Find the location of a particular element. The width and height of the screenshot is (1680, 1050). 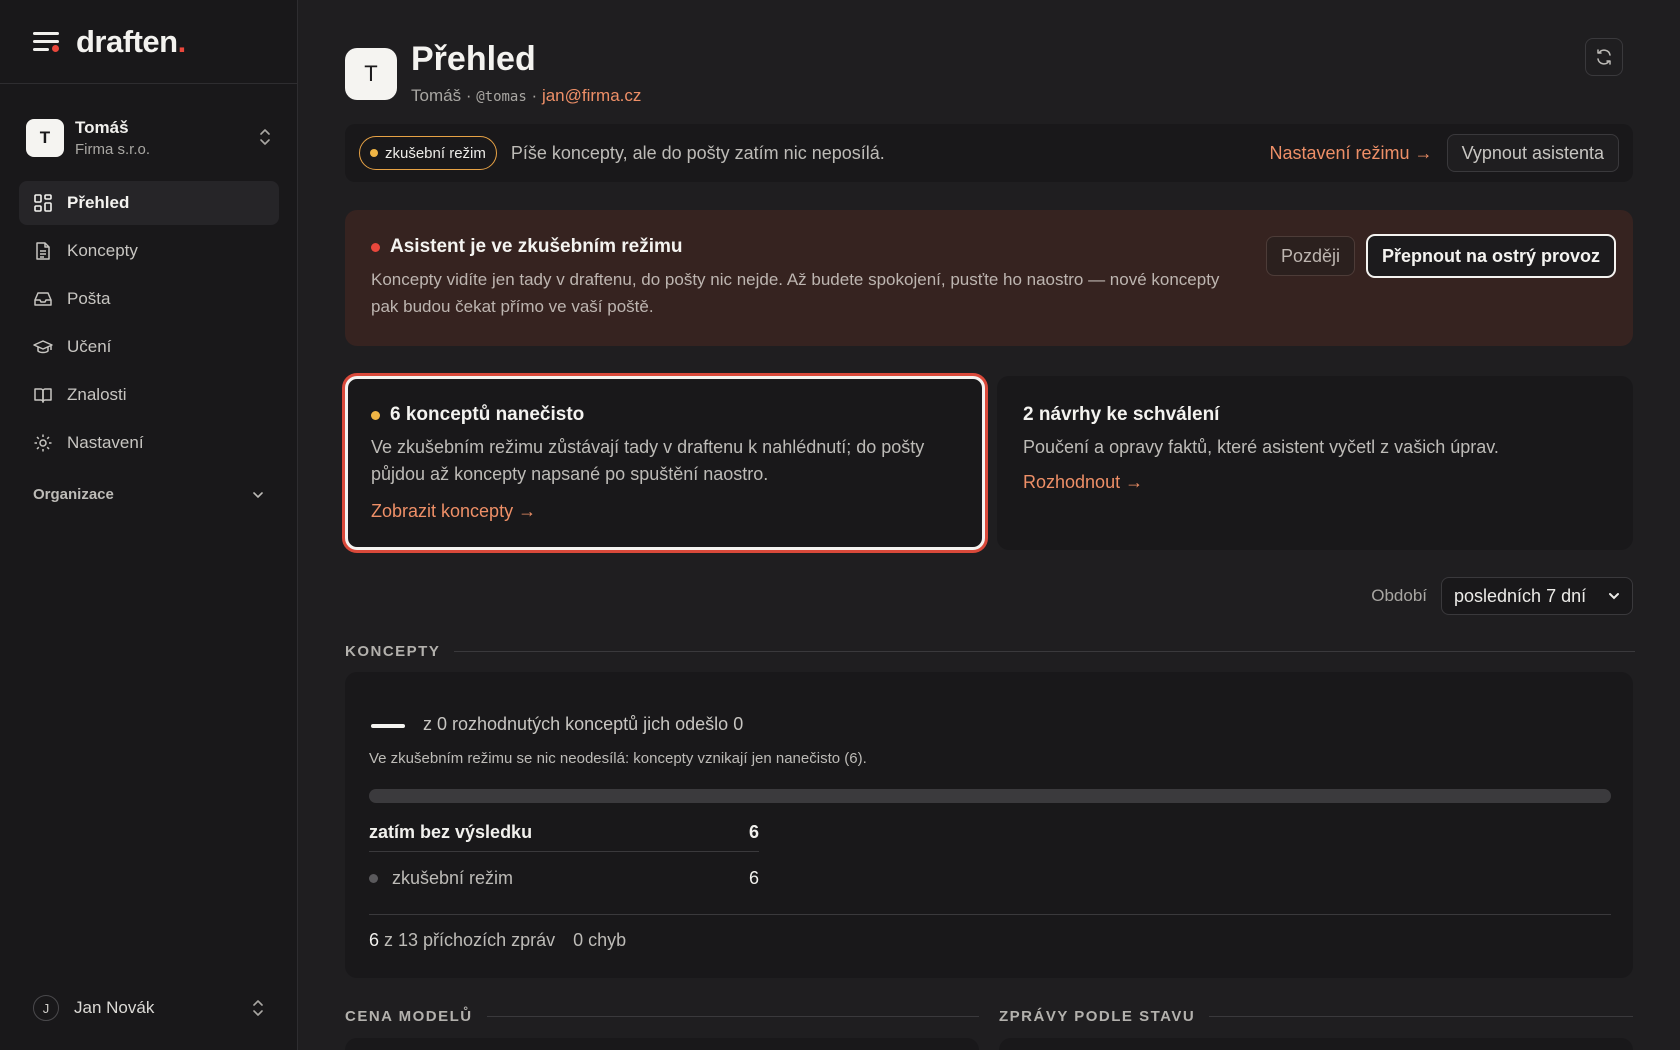

sidebar-item-label: Znalosti is located at coordinates (97, 394).